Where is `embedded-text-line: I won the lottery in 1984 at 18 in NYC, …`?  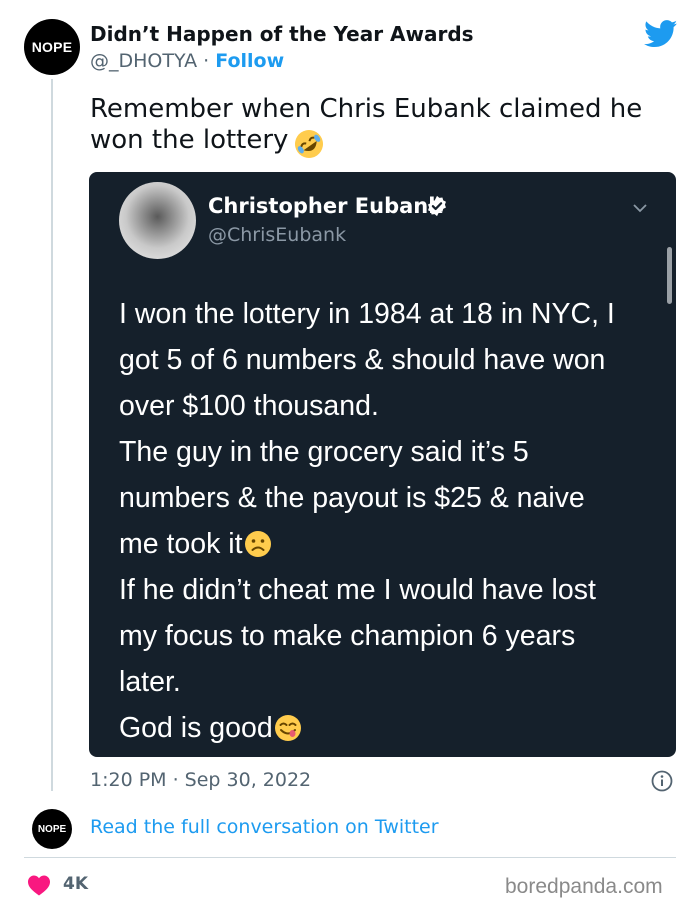 embedded-text-line: I won the lottery in 1984 at 18 in NYC, … is located at coordinates (367, 314).